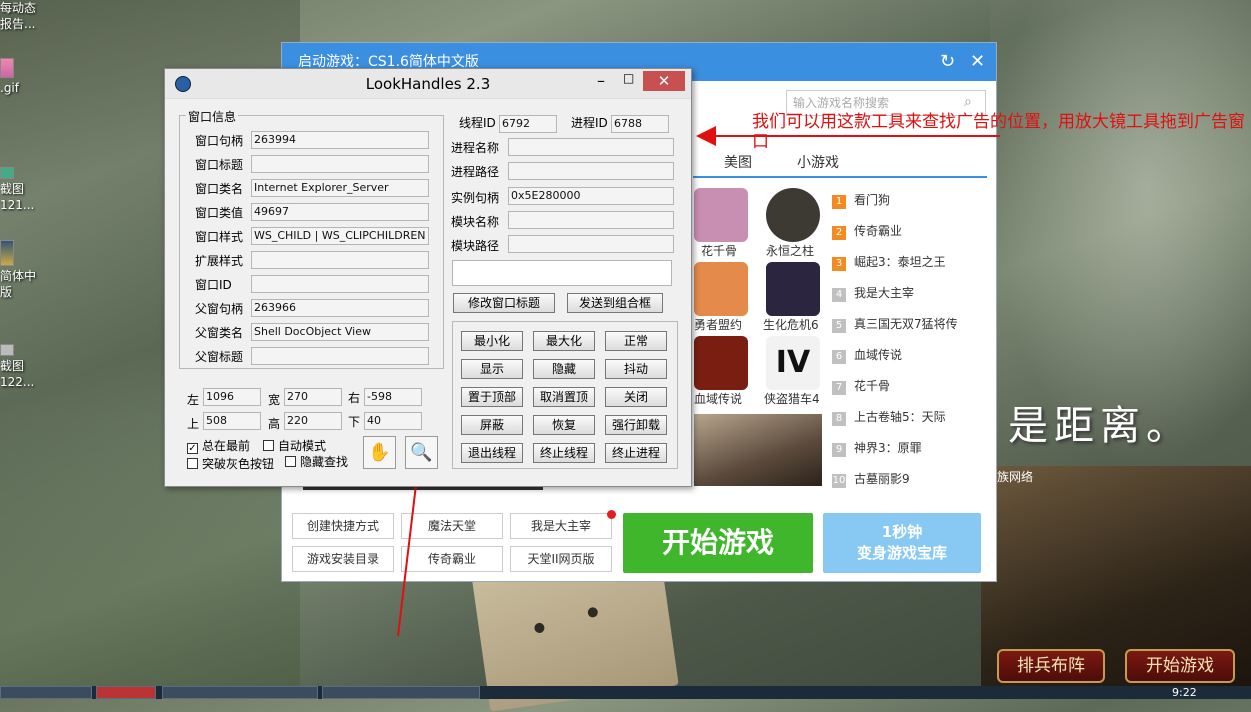  Describe the element at coordinates (340, 188) in the screenshot. I see `window-class-field: Internet Explorer_Server` at that location.